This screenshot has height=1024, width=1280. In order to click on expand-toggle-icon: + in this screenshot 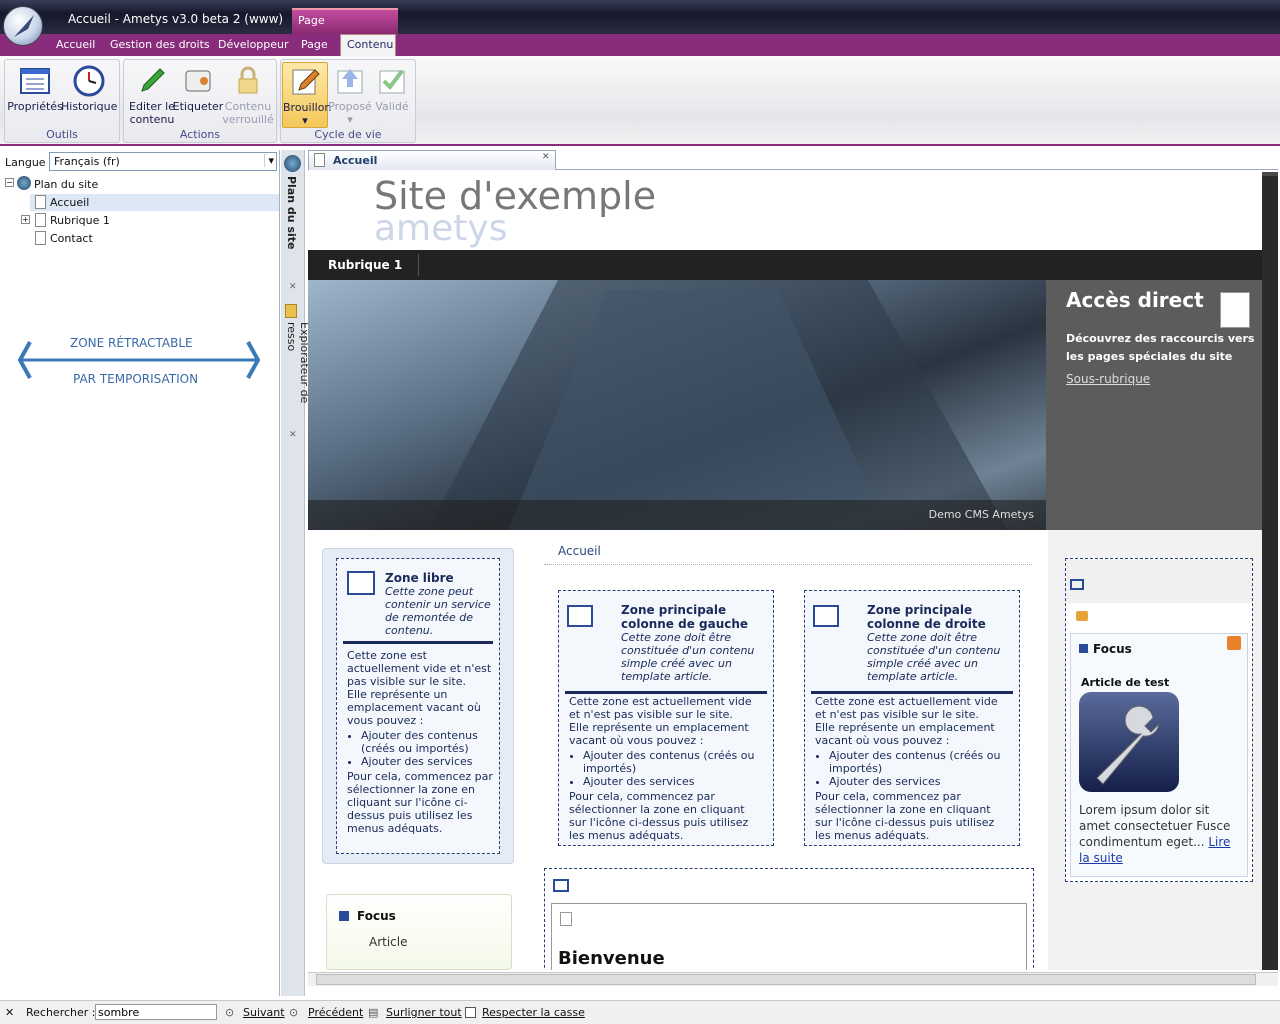, I will do `click(25, 219)`.